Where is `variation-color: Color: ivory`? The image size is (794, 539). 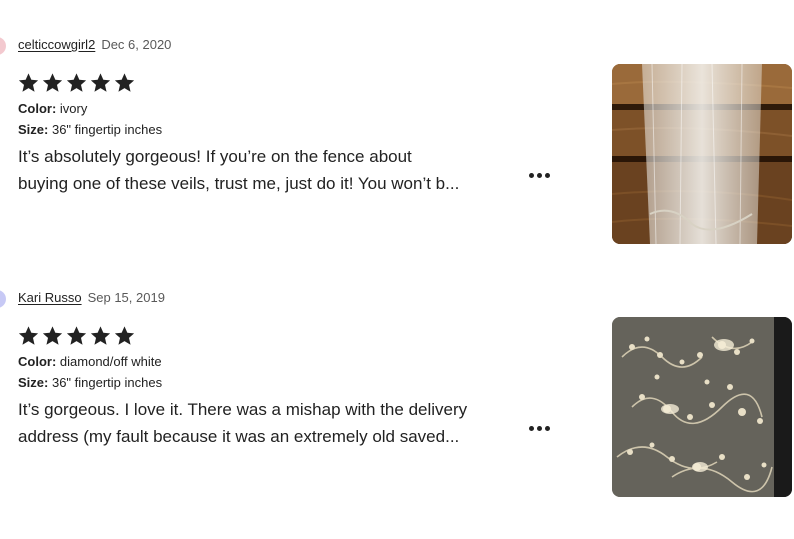 variation-color: Color: ivory is located at coordinates (52, 109).